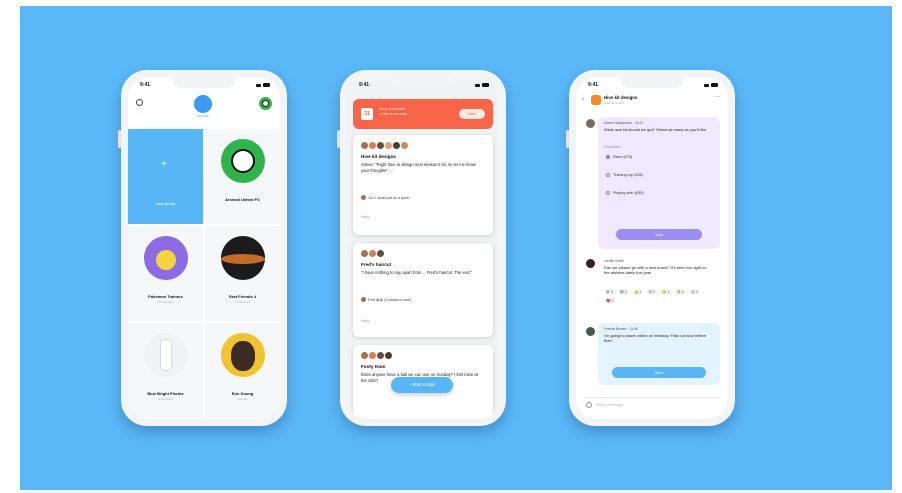 The image size is (902, 493). What do you see at coordinates (659, 234) in the screenshot?
I see `vote-button: Vote` at bounding box center [659, 234].